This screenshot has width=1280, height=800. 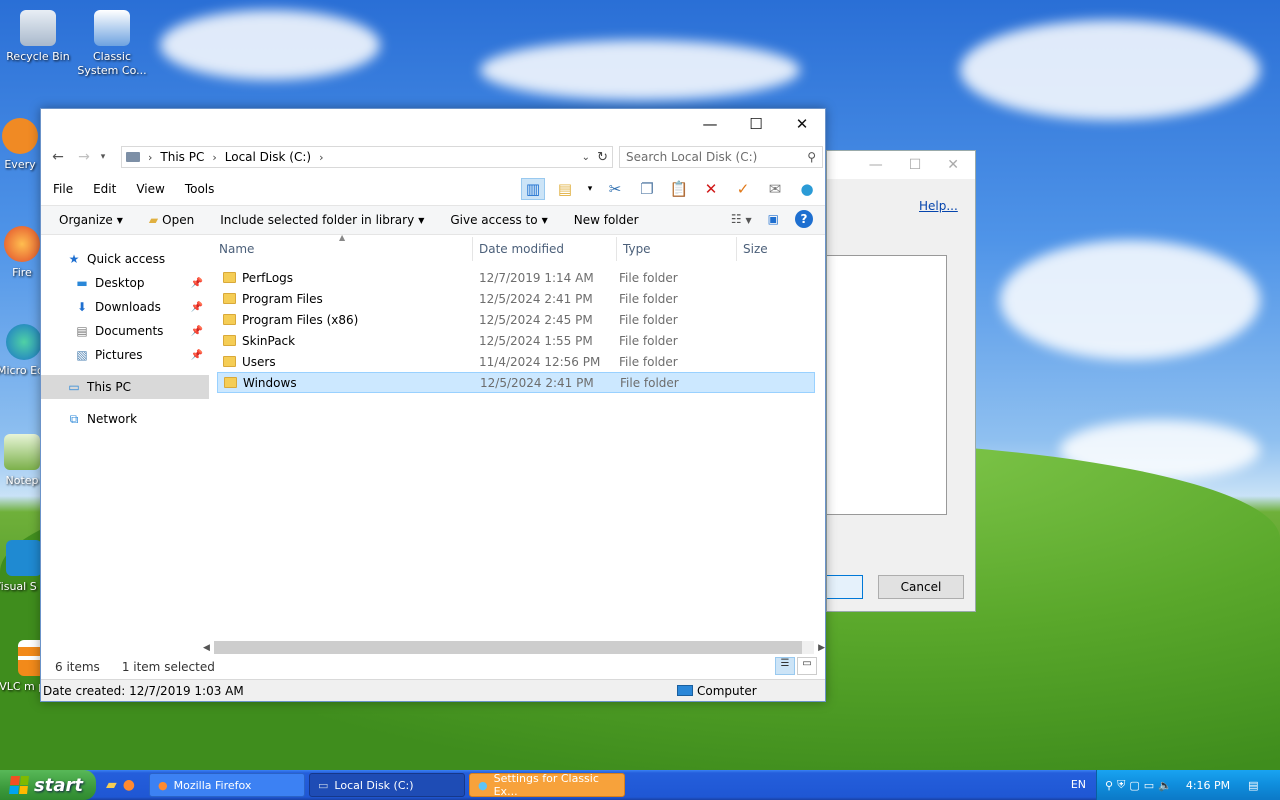 What do you see at coordinates (150, 189) in the screenshot?
I see `menu-view: View` at bounding box center [150, 189].